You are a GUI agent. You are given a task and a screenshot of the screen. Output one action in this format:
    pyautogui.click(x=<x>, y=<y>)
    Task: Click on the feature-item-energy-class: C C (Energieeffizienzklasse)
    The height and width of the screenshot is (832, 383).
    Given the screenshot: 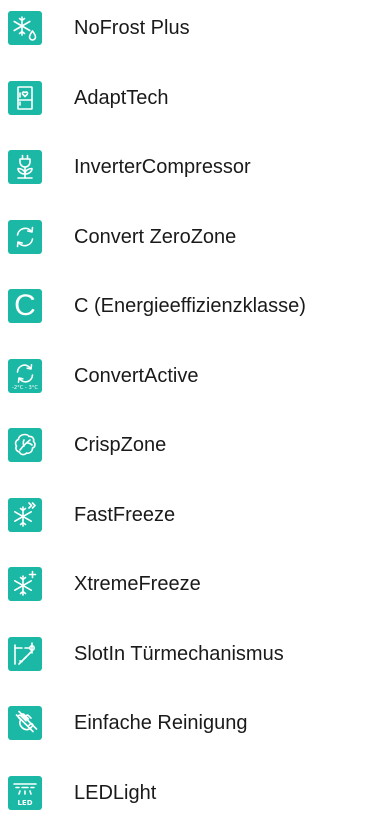 What is the action you would take?
    pyautogui.click(x=191, y=306)
    